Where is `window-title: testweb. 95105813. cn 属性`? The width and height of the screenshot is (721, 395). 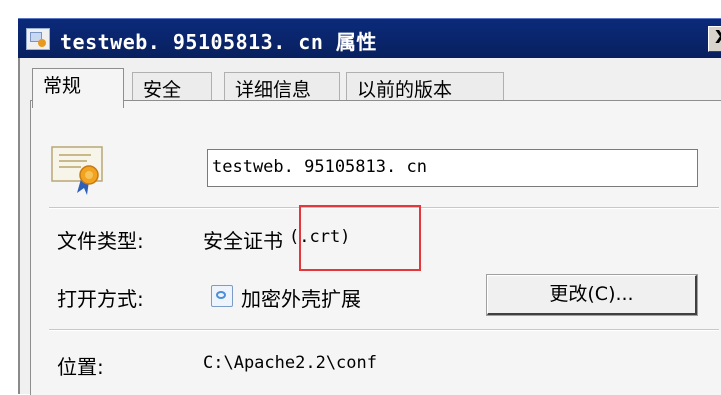 window-title: testweb. 95105813. cn 属性 is located at coordinates (218, 42).